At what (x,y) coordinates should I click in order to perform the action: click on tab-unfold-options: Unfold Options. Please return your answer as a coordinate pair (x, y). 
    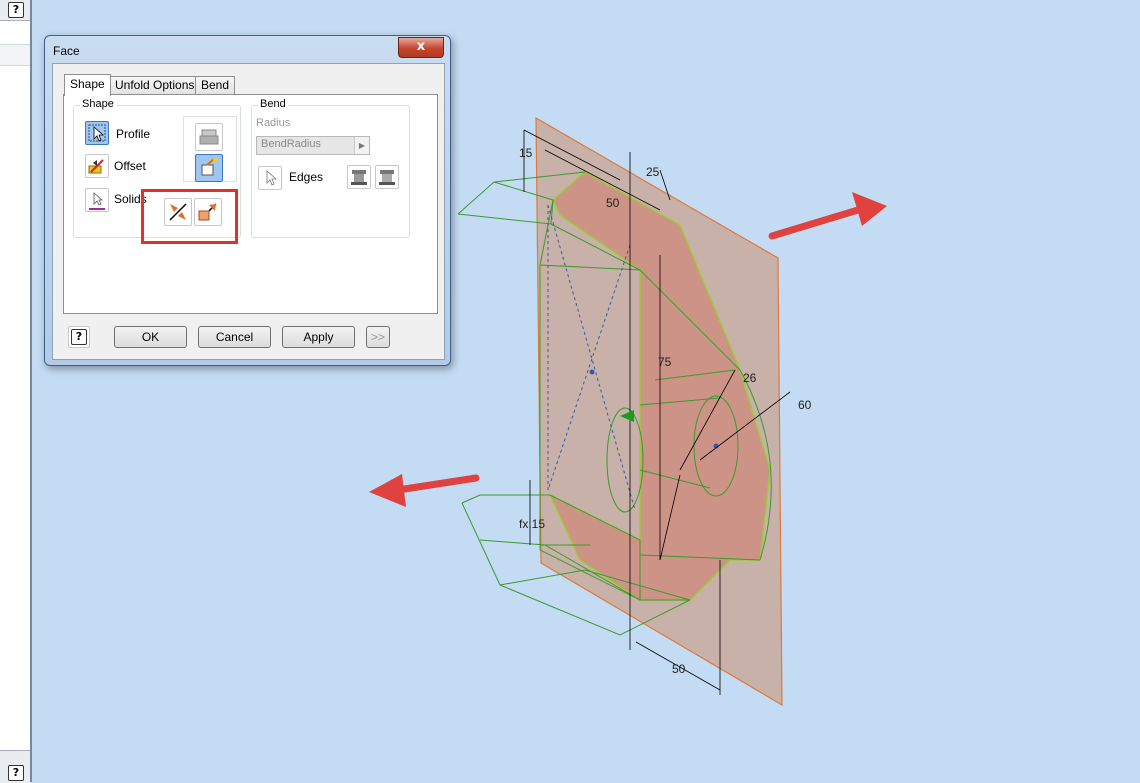
    Looking at the image, I should click on (155, 85).